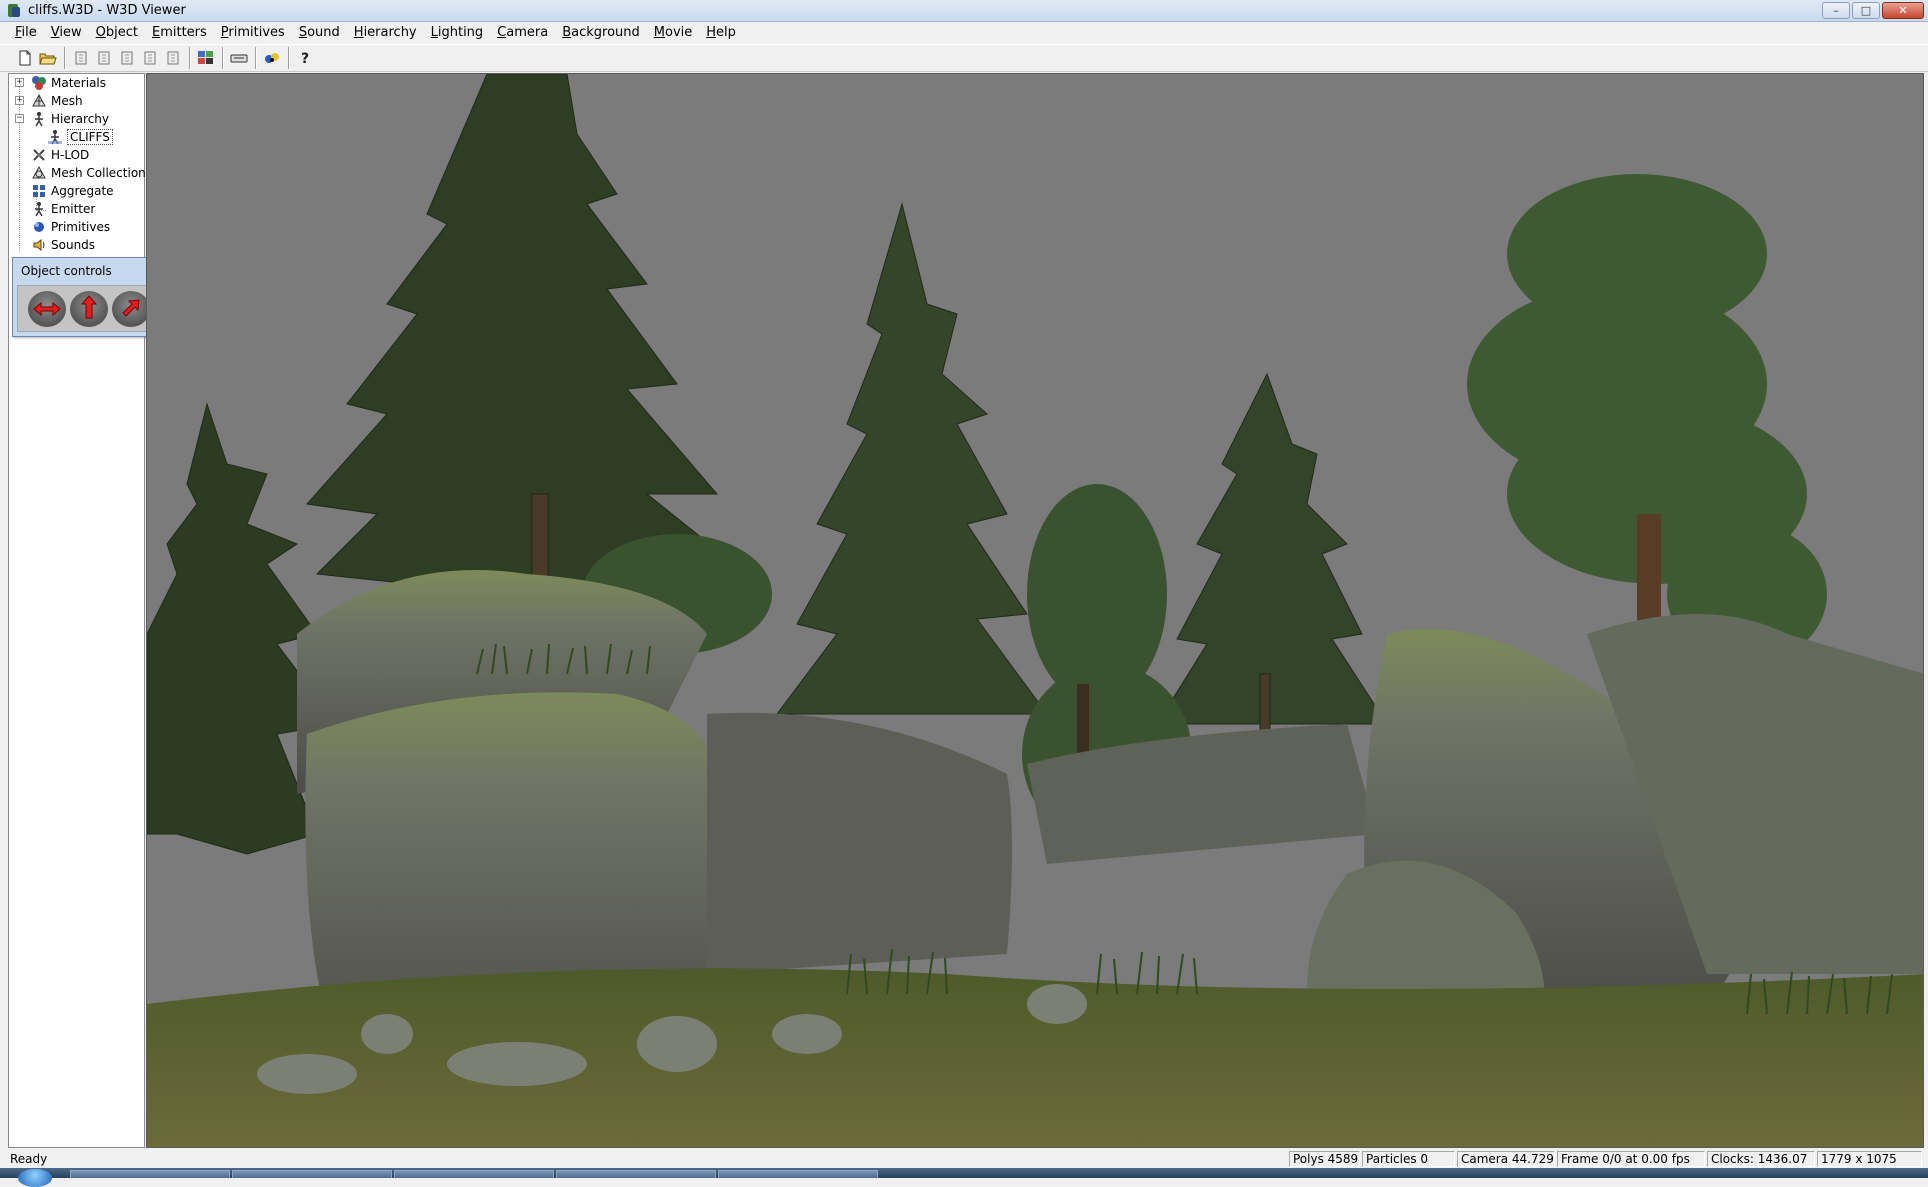 This screenshot has height=1187, width=1928. What do you see at coordinates (39, 173) in the screenshot?
I see `mesh-collection-icon` at bounding box center [39, 173].